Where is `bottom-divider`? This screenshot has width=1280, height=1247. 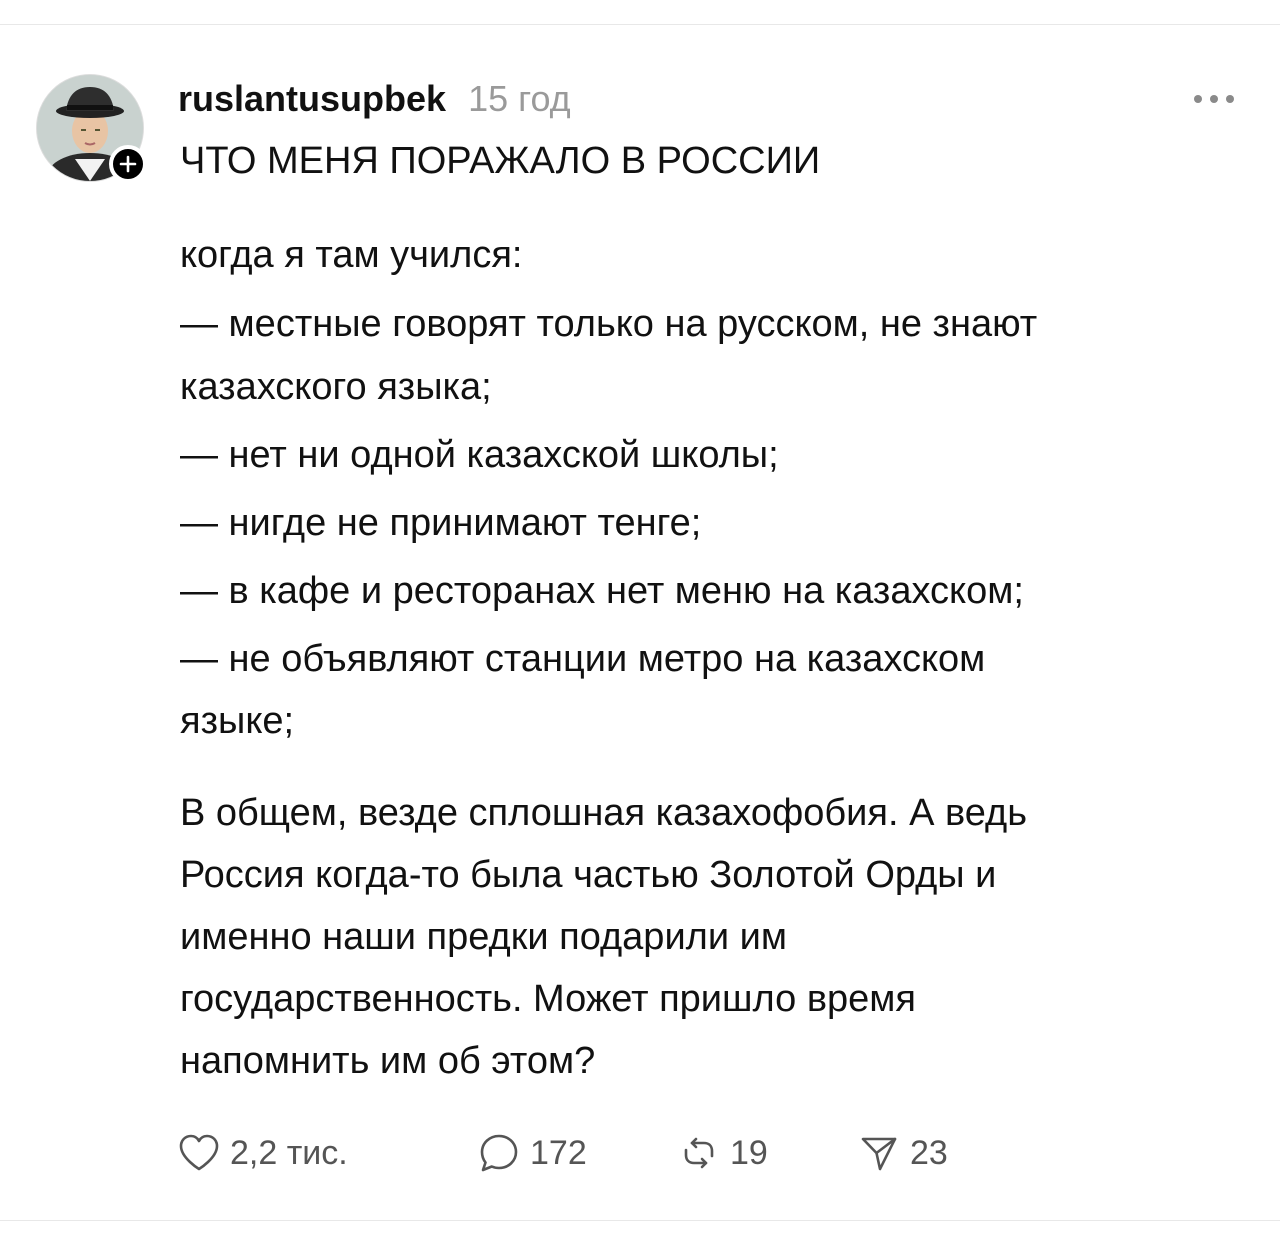
bottom-divider is located at coordinates (640, 1220).